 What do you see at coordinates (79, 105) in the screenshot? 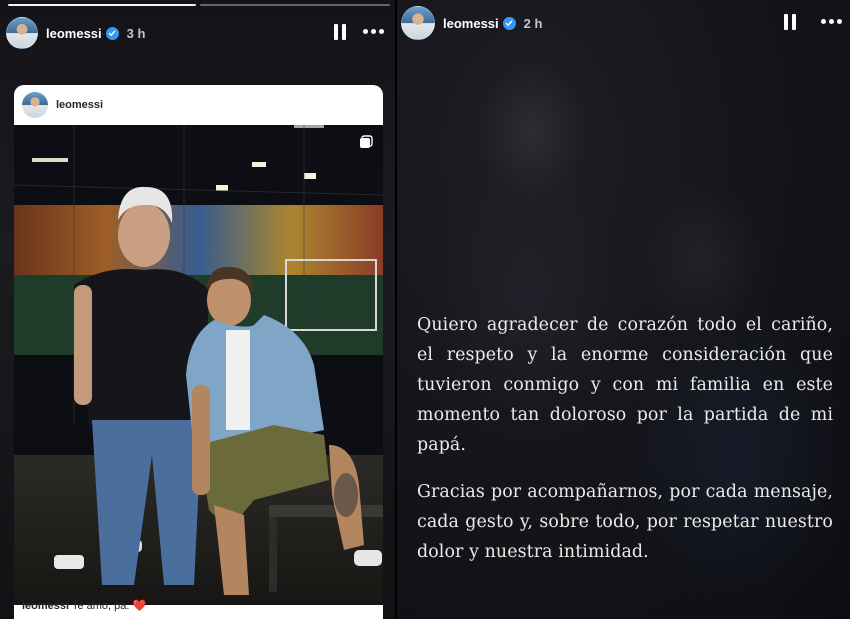
I see `post-username: leomessi` at bounding box center [79, 105].